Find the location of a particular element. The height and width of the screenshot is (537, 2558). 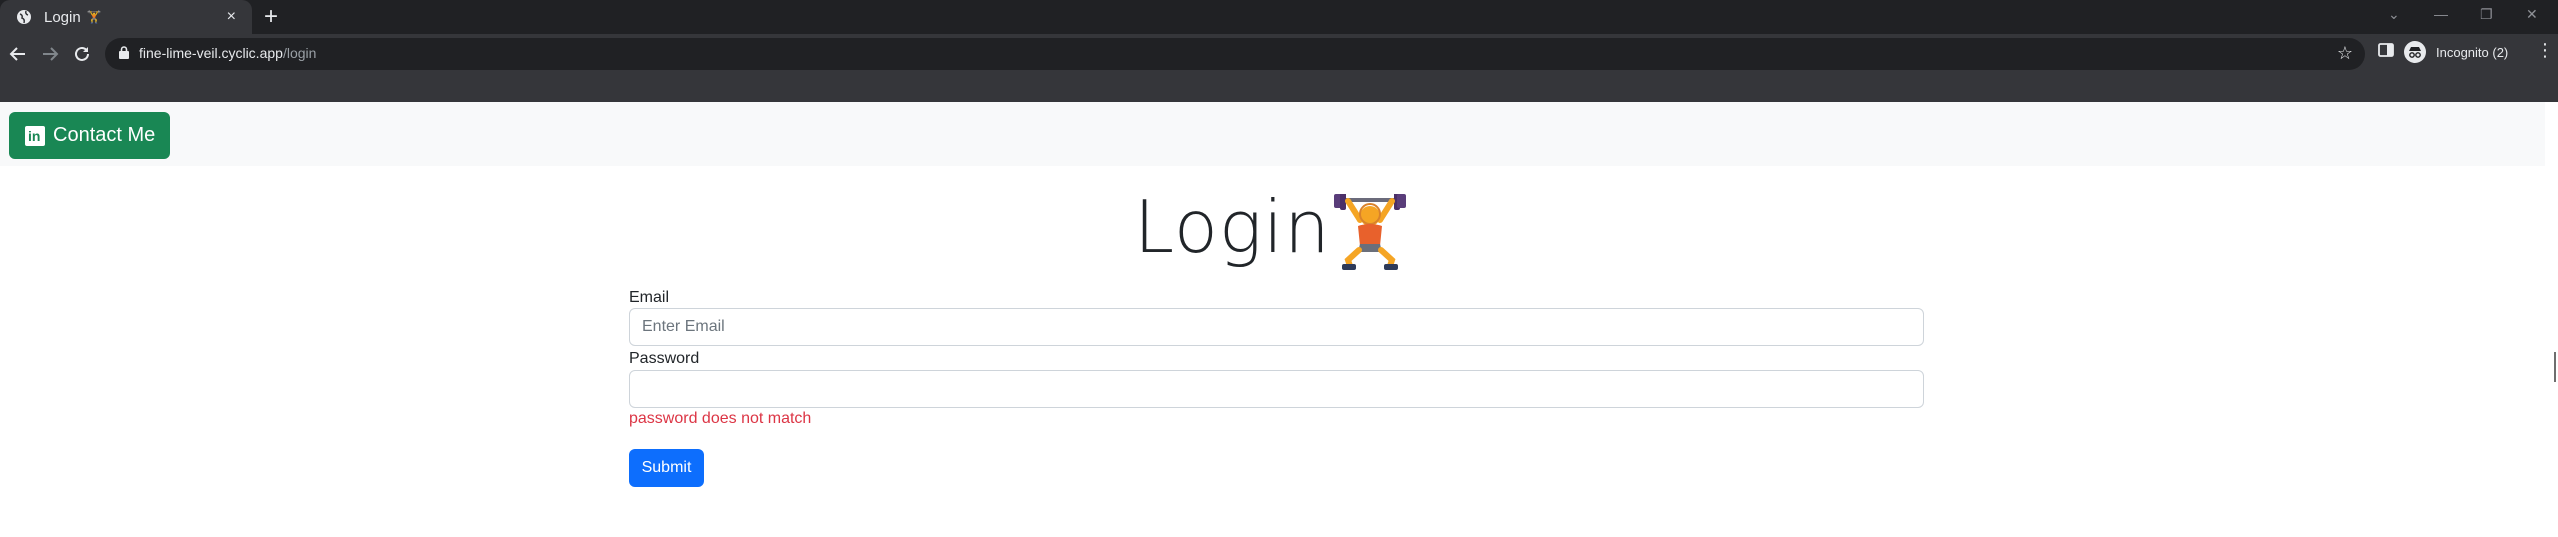

incognito-icon is located at coordinates (2415, 52).